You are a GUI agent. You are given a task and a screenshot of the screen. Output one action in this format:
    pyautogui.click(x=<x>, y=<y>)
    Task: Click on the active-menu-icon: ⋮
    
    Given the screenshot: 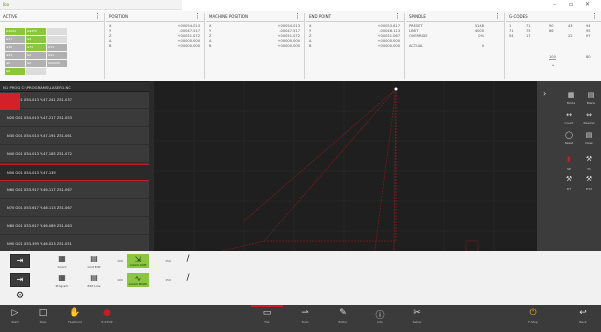 What is the action you would take?
    pyautogui.click(x=97, y=16)
    